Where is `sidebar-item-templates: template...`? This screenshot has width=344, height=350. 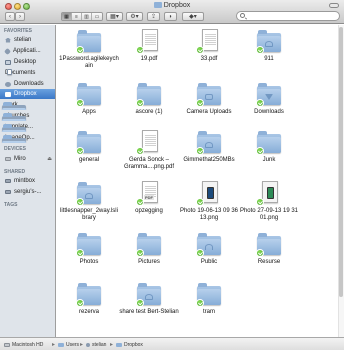
sidebar-item-templates: template... is located at coordinates (27, 127).